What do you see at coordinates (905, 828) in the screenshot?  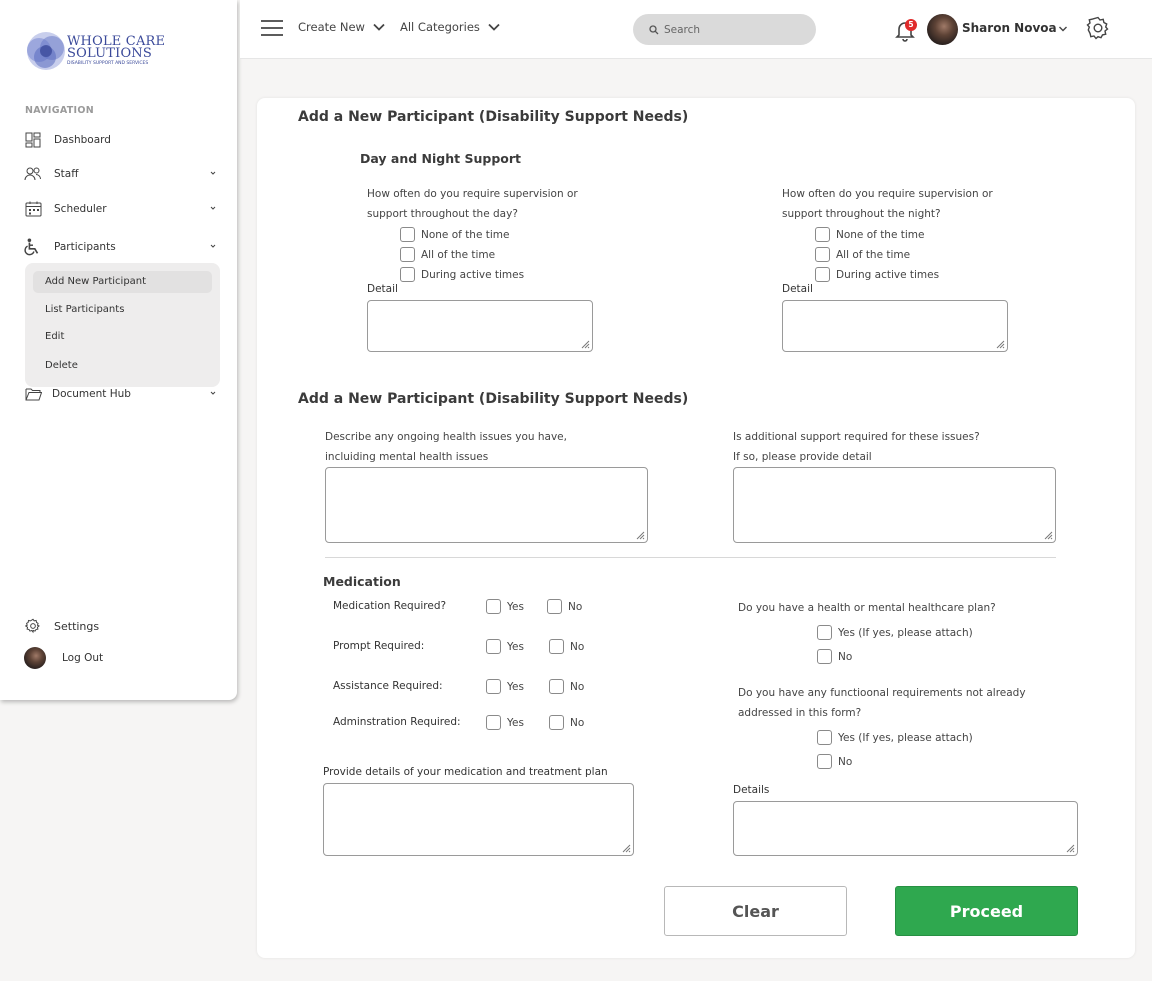 I see `details-textarea` at bounding box center [905, 828].